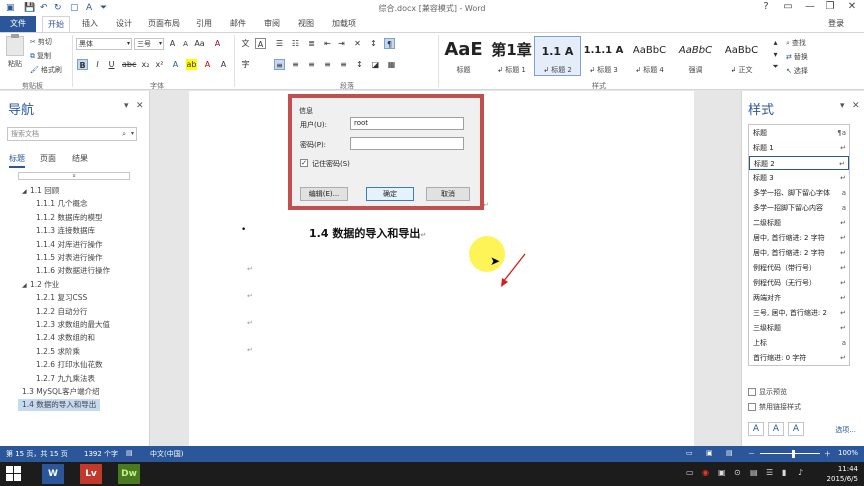 This screenshot has width=864, height=486. Describe the element at coordinates (101, 454) in the screenshot. I see `word-count: 1392 个字` at that location.